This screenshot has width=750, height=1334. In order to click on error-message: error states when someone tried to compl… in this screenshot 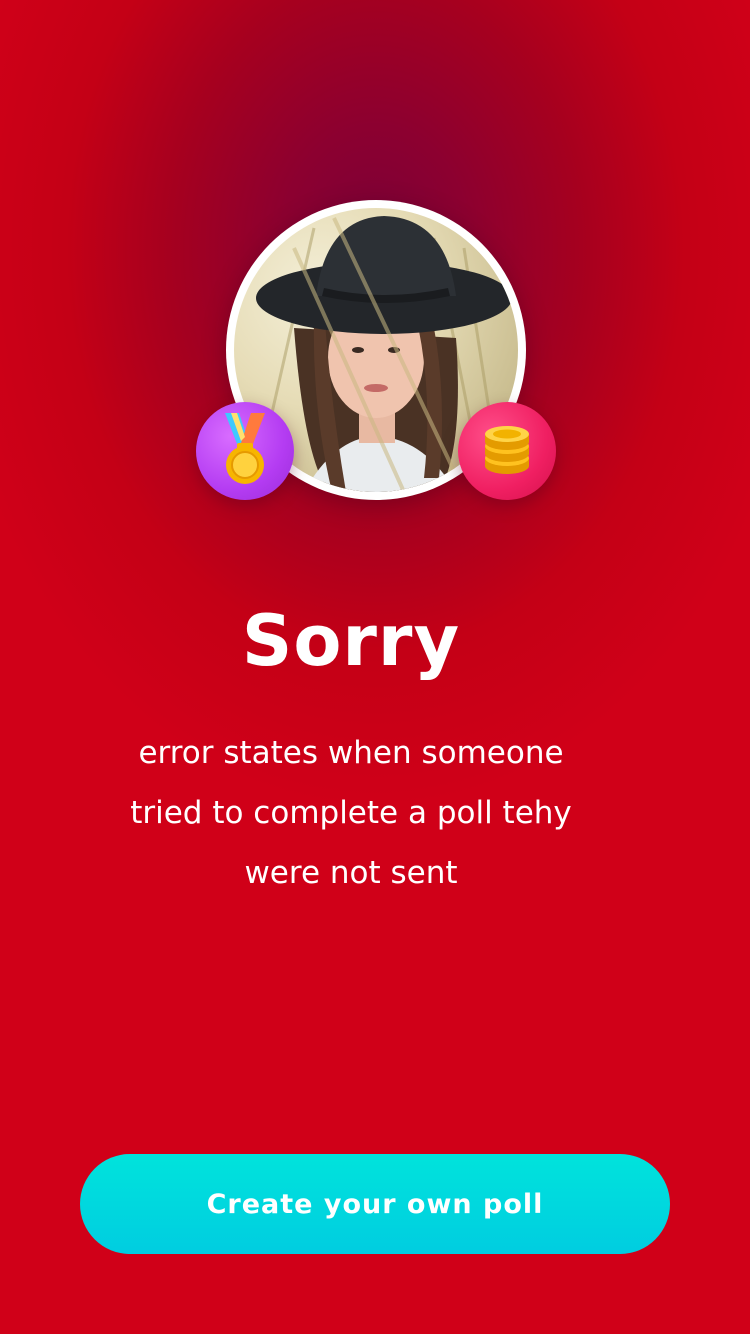, I will do `click(351, 813)`.